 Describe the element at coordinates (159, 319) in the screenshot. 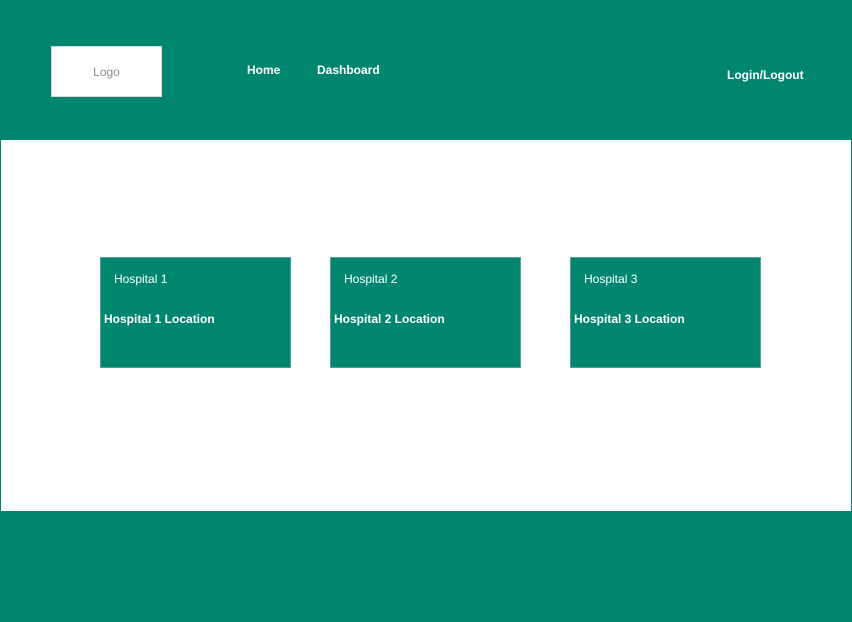

I see `hospital-location: Hospital 1 Location` at that location.